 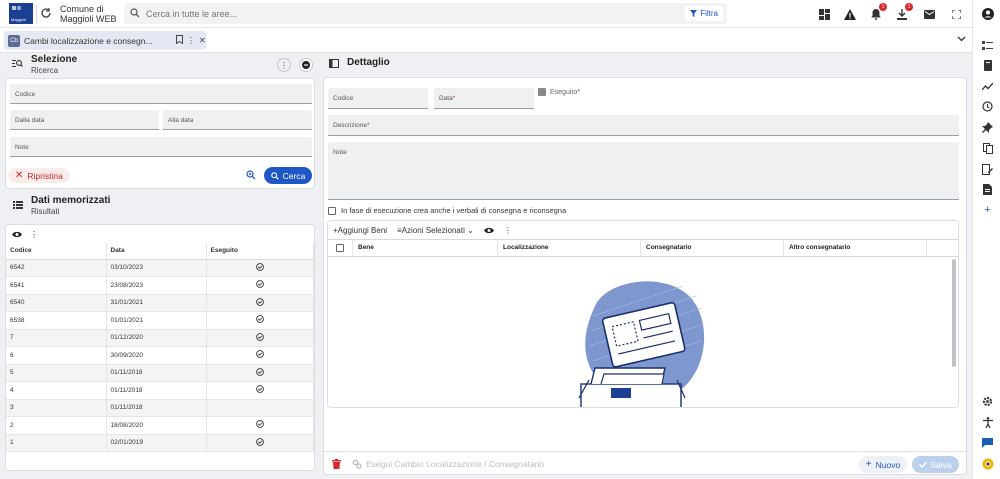 I want to click on dashboard-icon, so click(x=824, y=14).